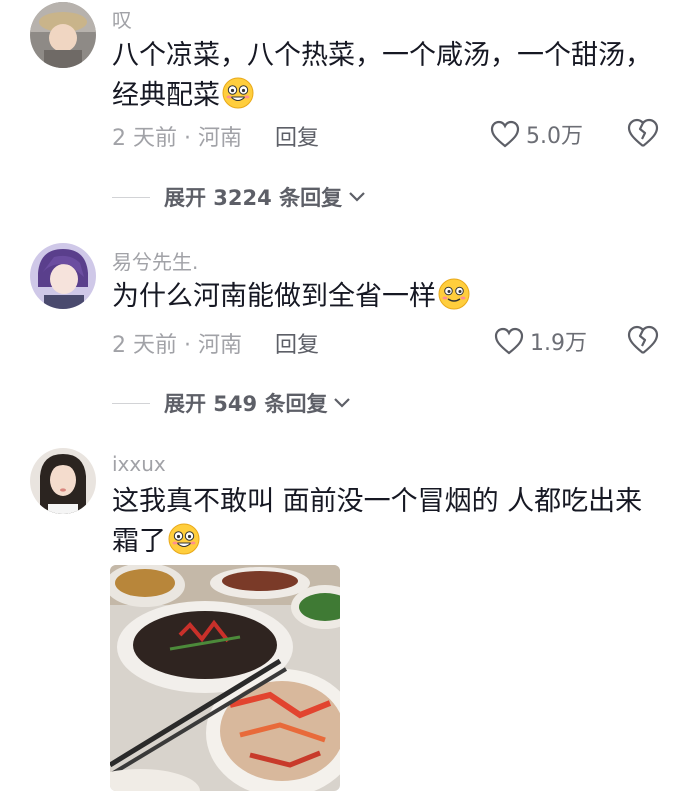 The width and height of the screenshot is (690, 791). What do you see at coordinates (139, 464) in the screenshot?
I see `username: ixxux` at bounding box center [139, 464].